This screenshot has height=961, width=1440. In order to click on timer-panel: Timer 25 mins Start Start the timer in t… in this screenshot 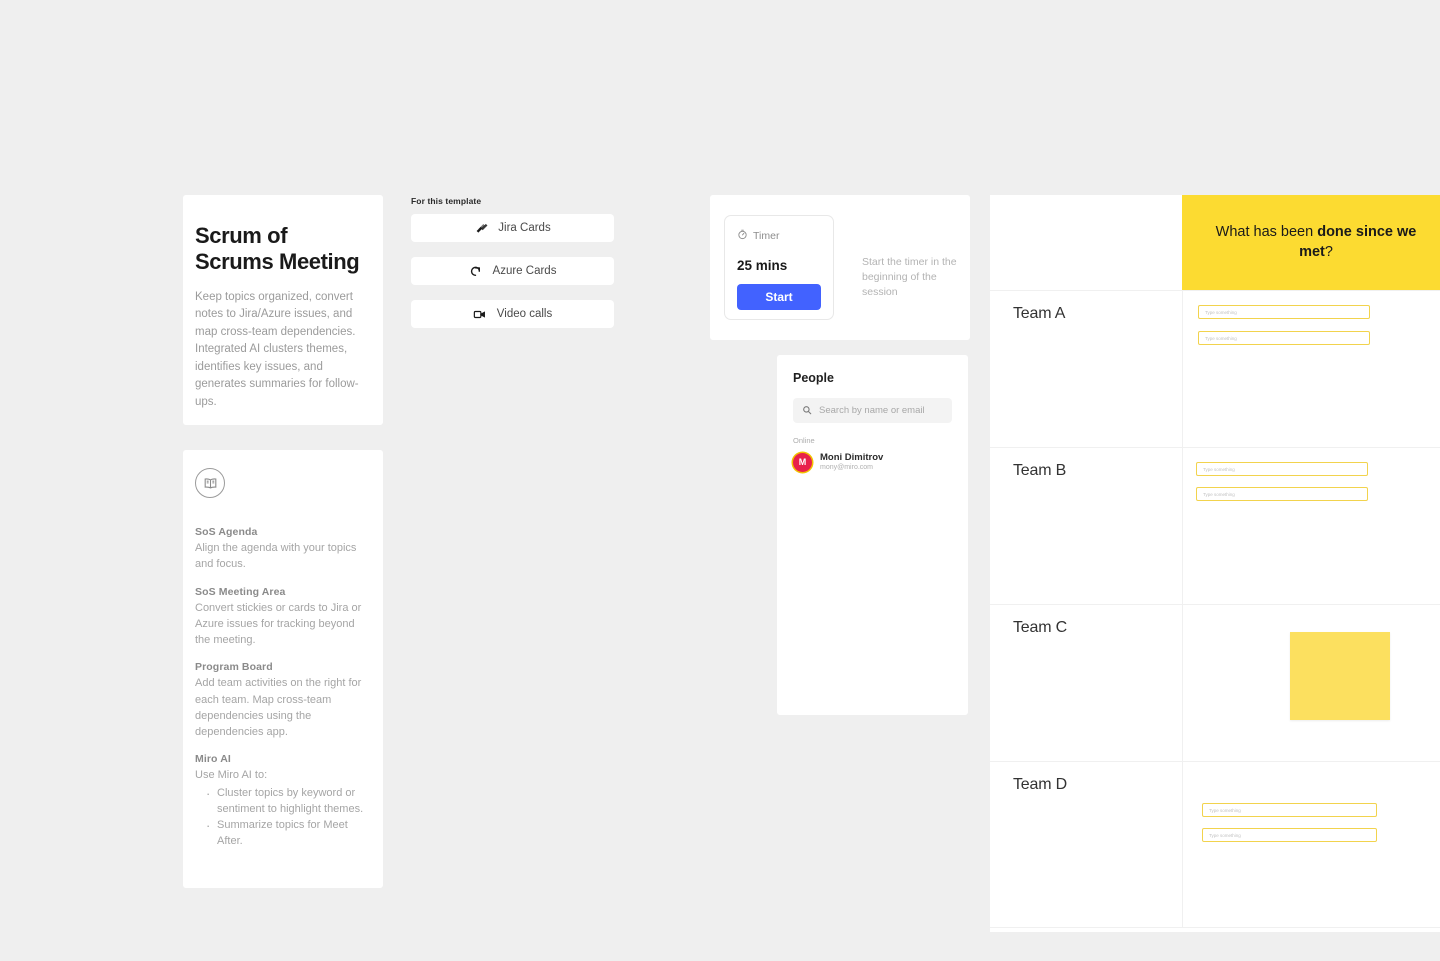, I will do `click(840, 267)`.